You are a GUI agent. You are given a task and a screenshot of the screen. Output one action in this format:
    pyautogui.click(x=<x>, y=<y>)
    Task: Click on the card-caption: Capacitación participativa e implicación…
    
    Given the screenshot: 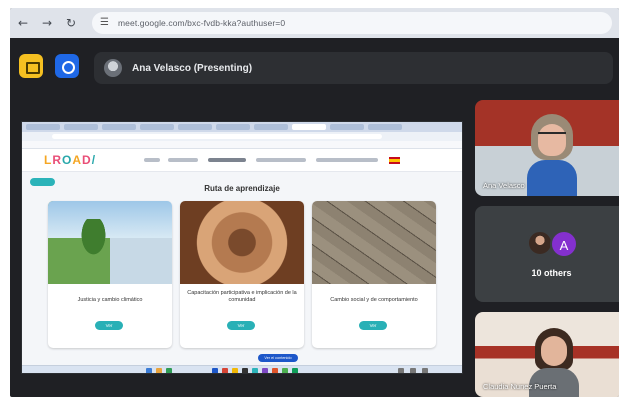 What is the action you would take?
    pyautogui.click(x=242, y=296)
    